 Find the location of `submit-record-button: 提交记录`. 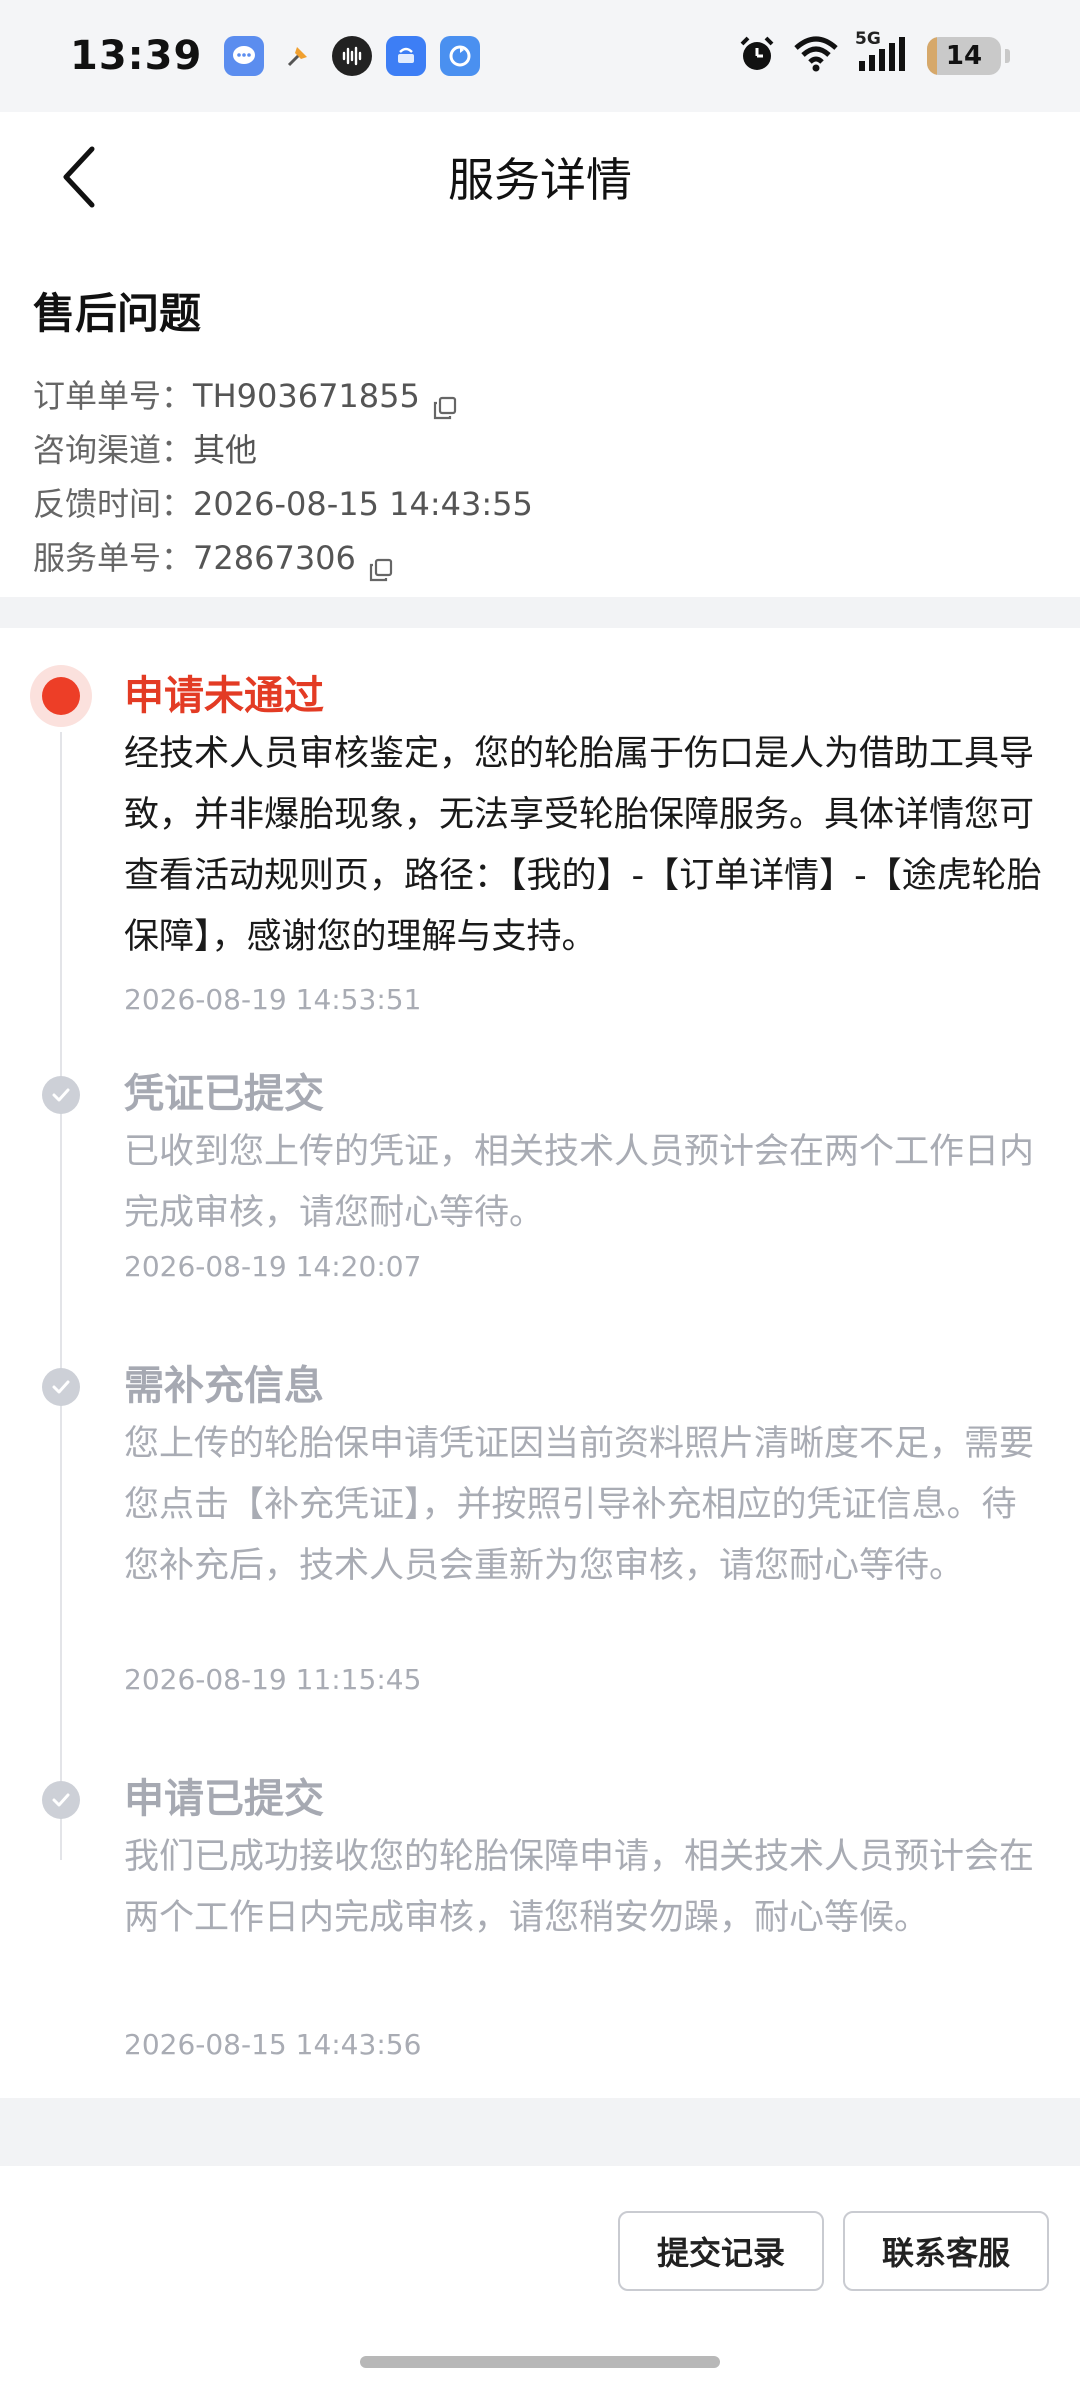

submit-record-button: 提交记录 is located at coordinates (721, 2251).